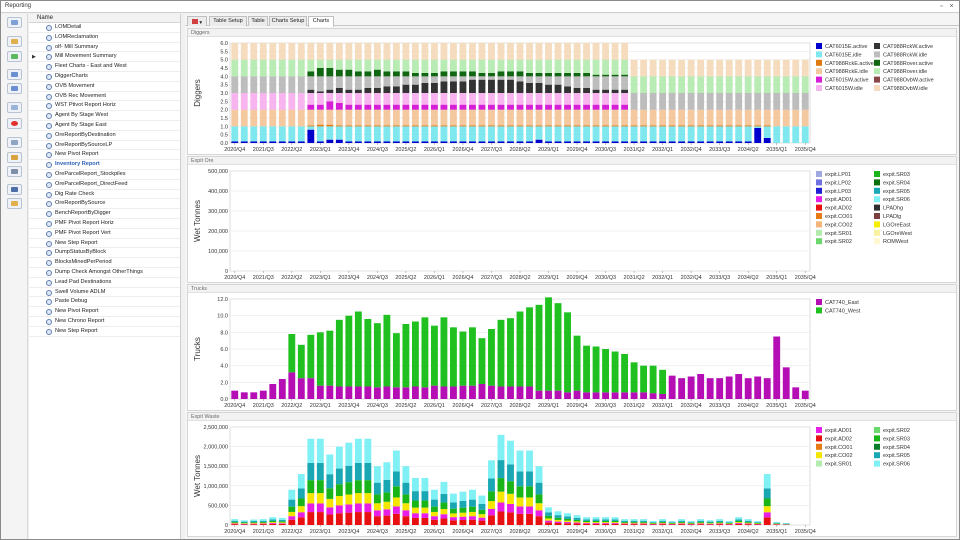 The image size is (960, 540). What do you see at coordinates (104, 77) in the screenshot?
I see `report-item: DiggerCharts` at bounding box center [104, 77].